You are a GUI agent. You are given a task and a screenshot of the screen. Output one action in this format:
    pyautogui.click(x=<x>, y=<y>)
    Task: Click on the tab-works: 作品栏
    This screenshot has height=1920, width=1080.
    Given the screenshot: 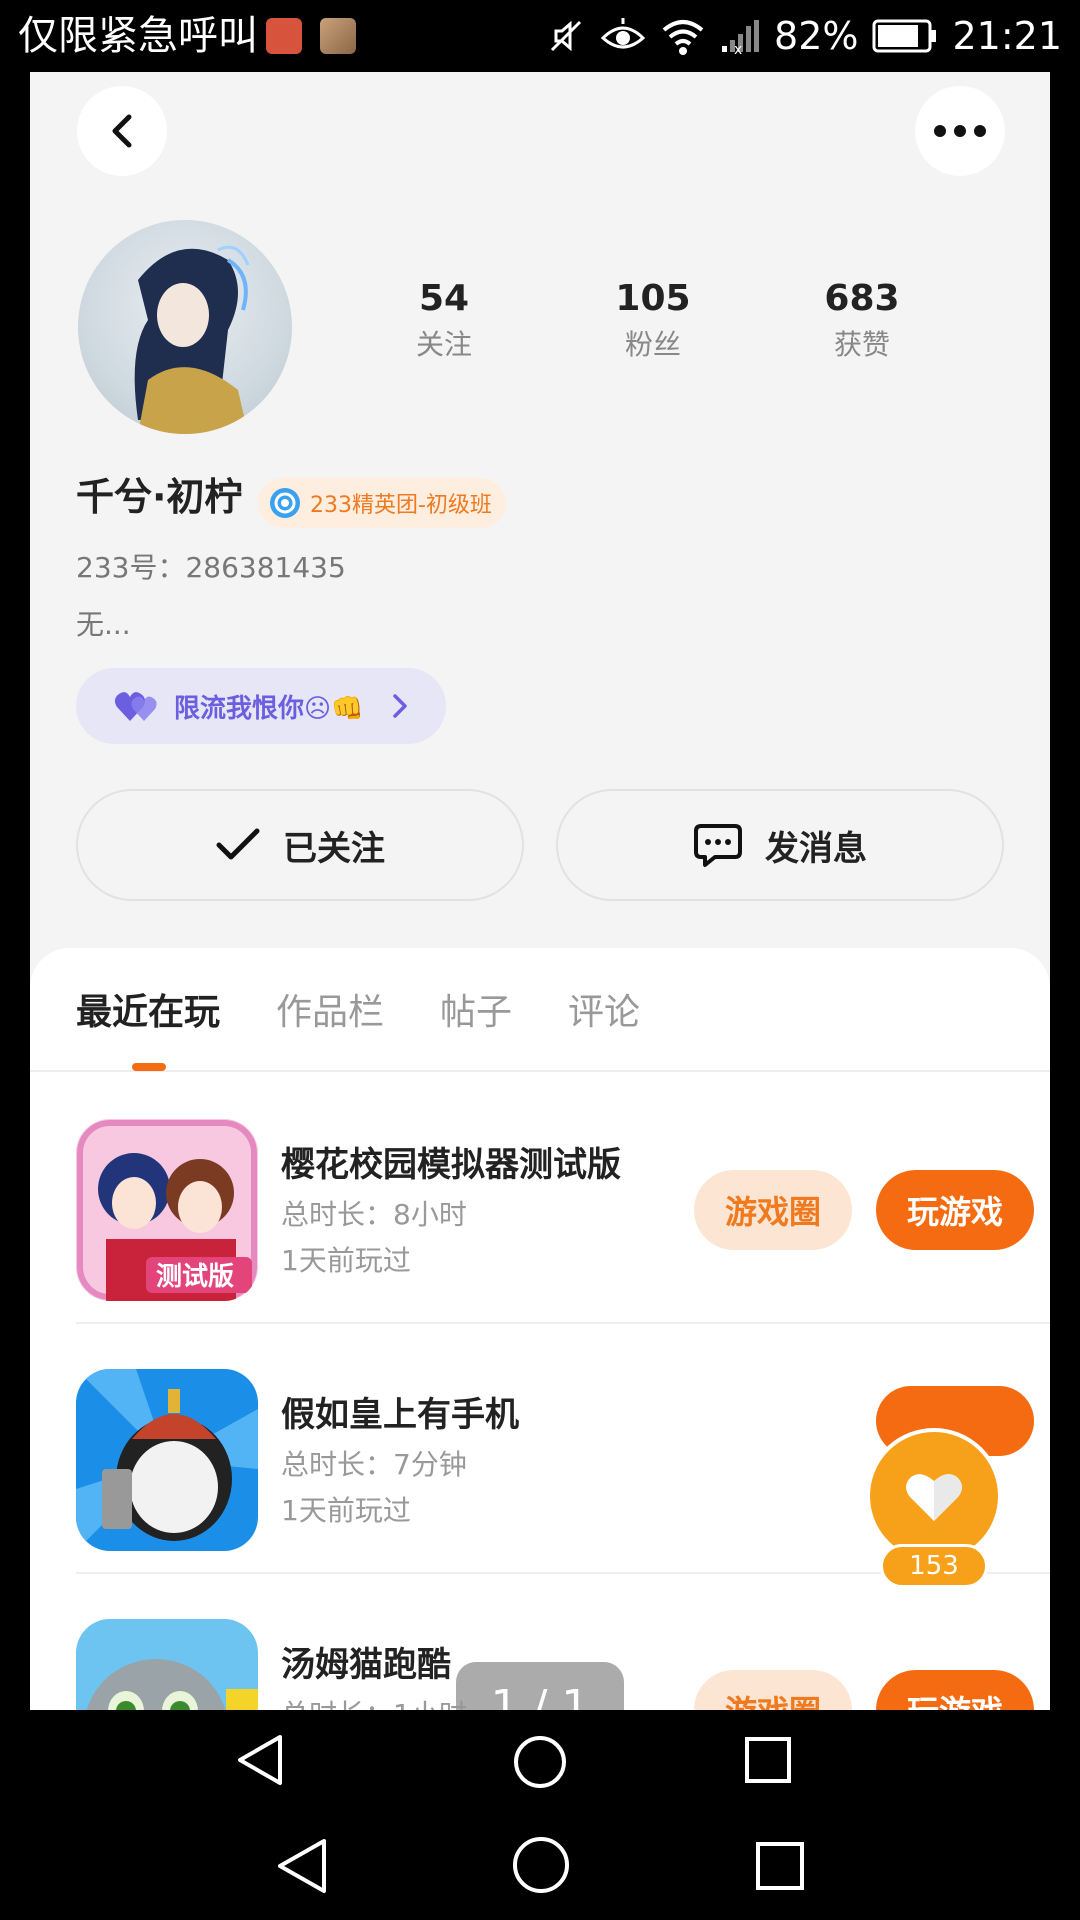 What is the action you would take?
    pyautogui.click(x=330, y=1013)
    